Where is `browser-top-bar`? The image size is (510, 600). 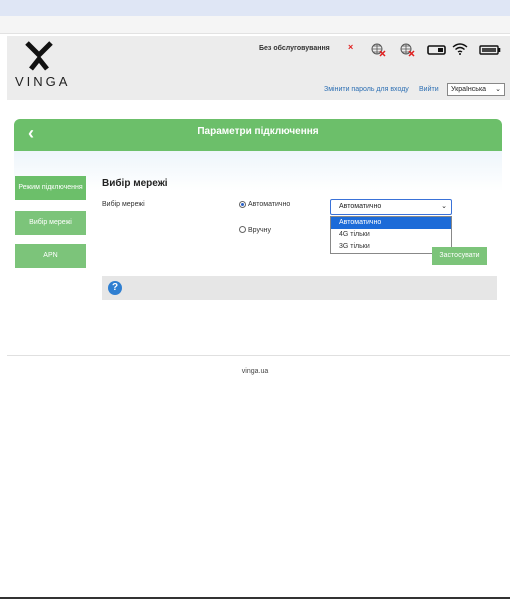 browser-top-bar is located at coordinates (255, 8).